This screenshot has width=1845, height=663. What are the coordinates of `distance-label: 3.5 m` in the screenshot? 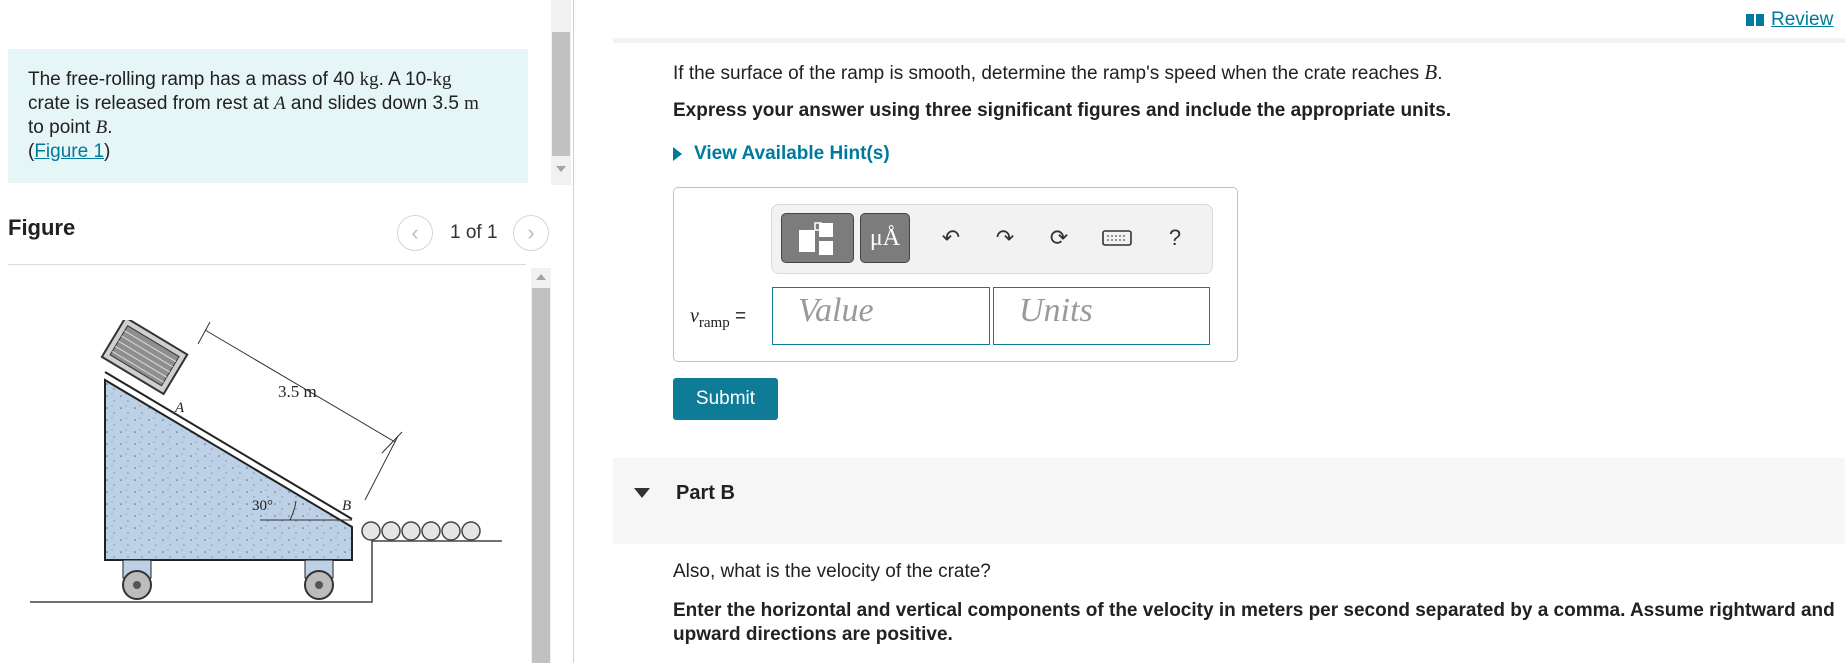 It's located at (297, 391).